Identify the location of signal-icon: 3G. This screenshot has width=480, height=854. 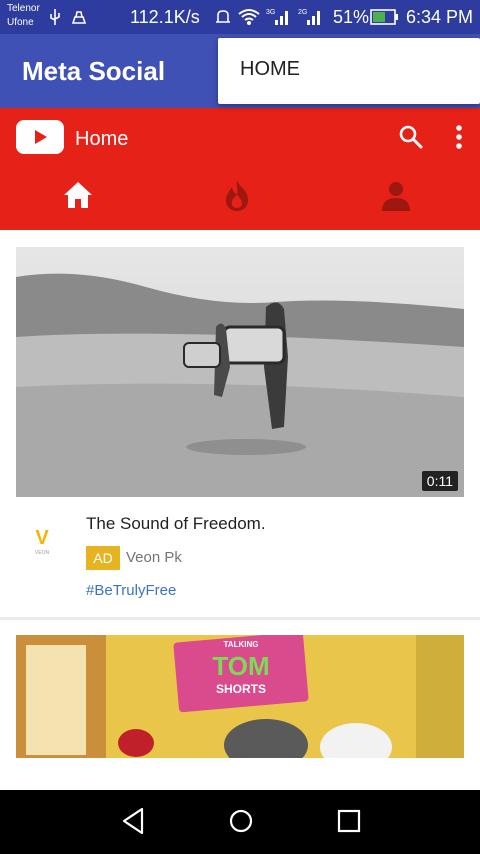
(277, 17).